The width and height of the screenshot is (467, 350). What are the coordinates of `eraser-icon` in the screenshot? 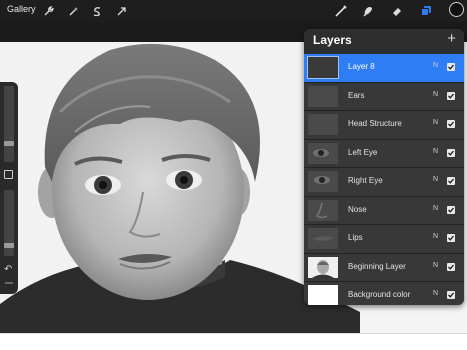 It's located at (397, 11).